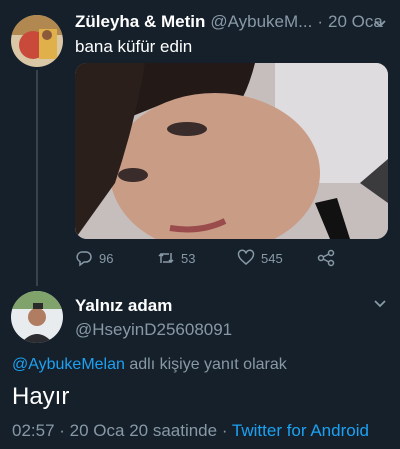 Image resolution: width=400 pixels, height=449 pixels. Describe the element at coordinates (33, 430) in the screenshot. I see `tweet-time: 02:57` at that location.